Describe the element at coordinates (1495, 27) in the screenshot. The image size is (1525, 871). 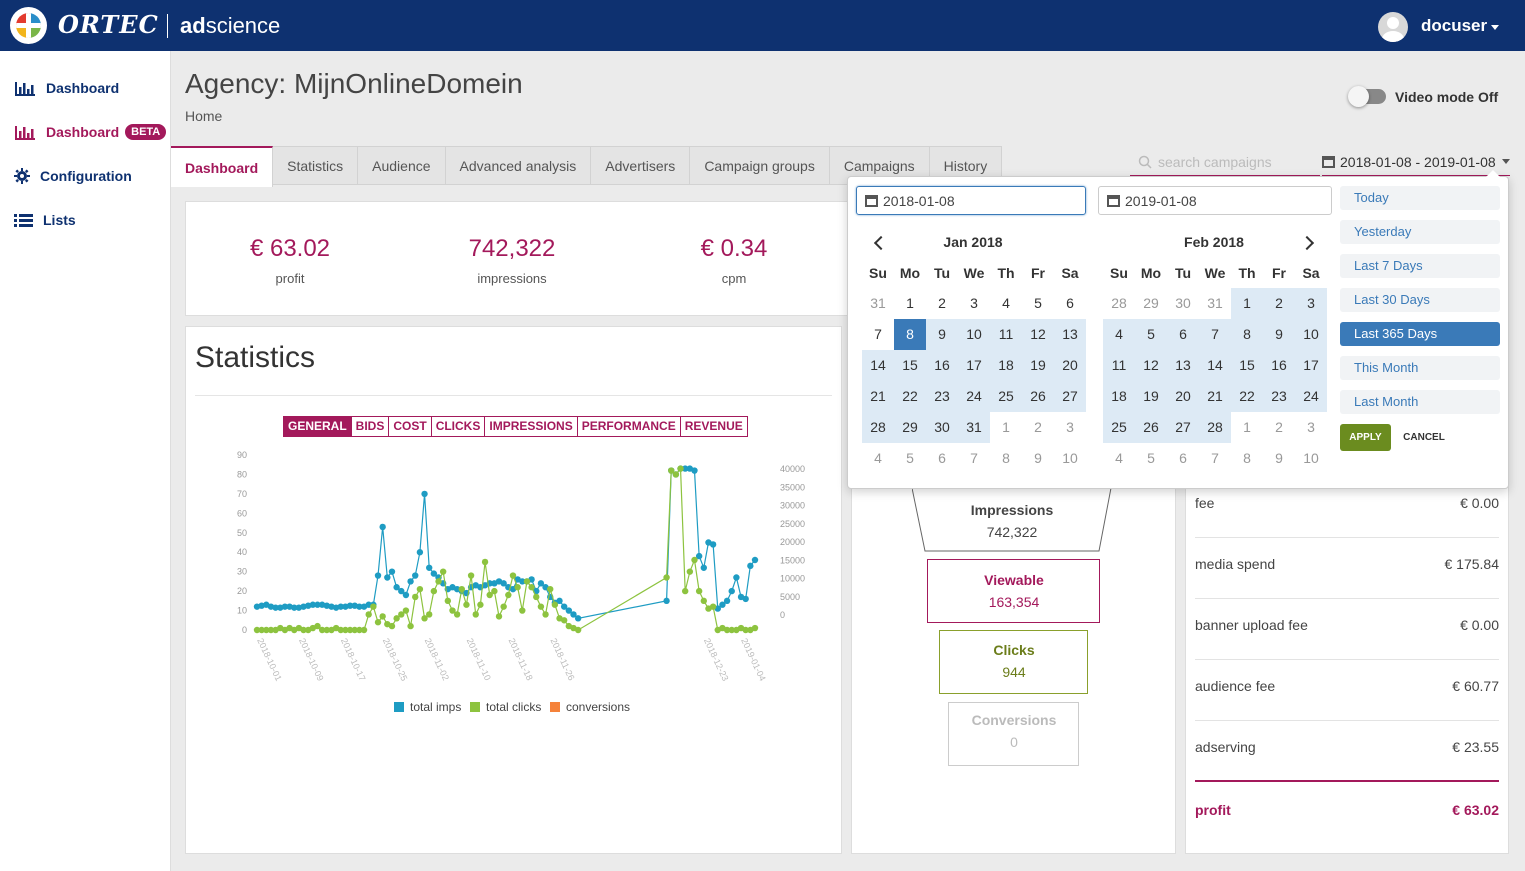
I see `chevron-down-icon` at that location.